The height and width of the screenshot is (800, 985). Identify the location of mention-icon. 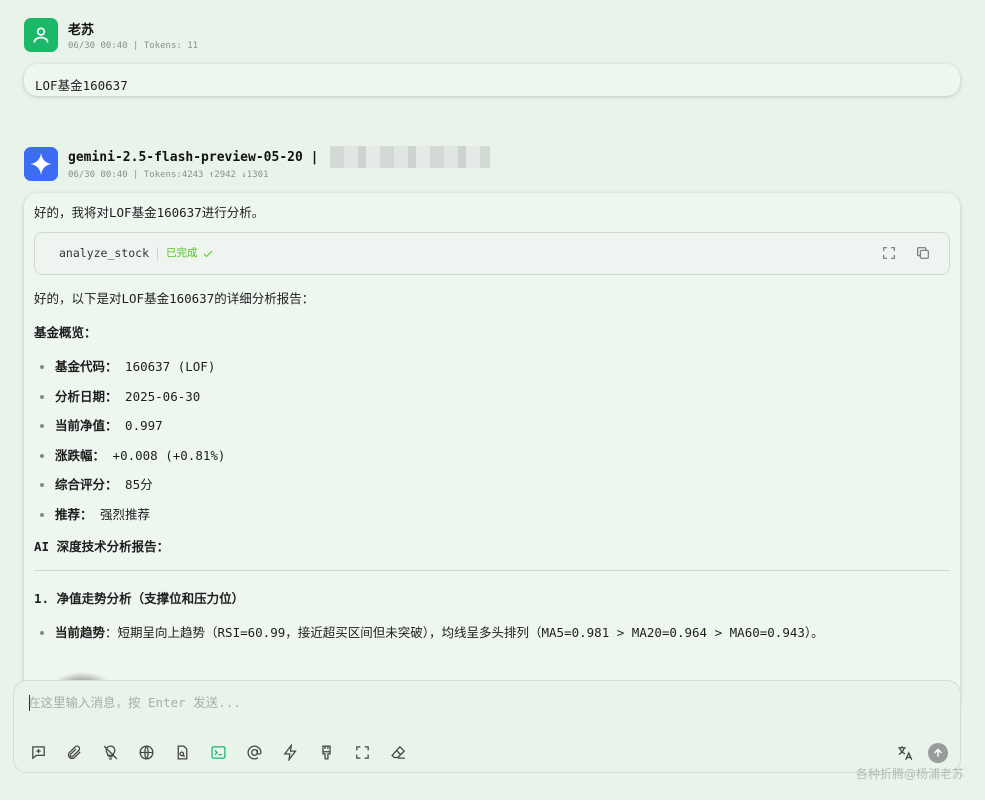
(254, 752).